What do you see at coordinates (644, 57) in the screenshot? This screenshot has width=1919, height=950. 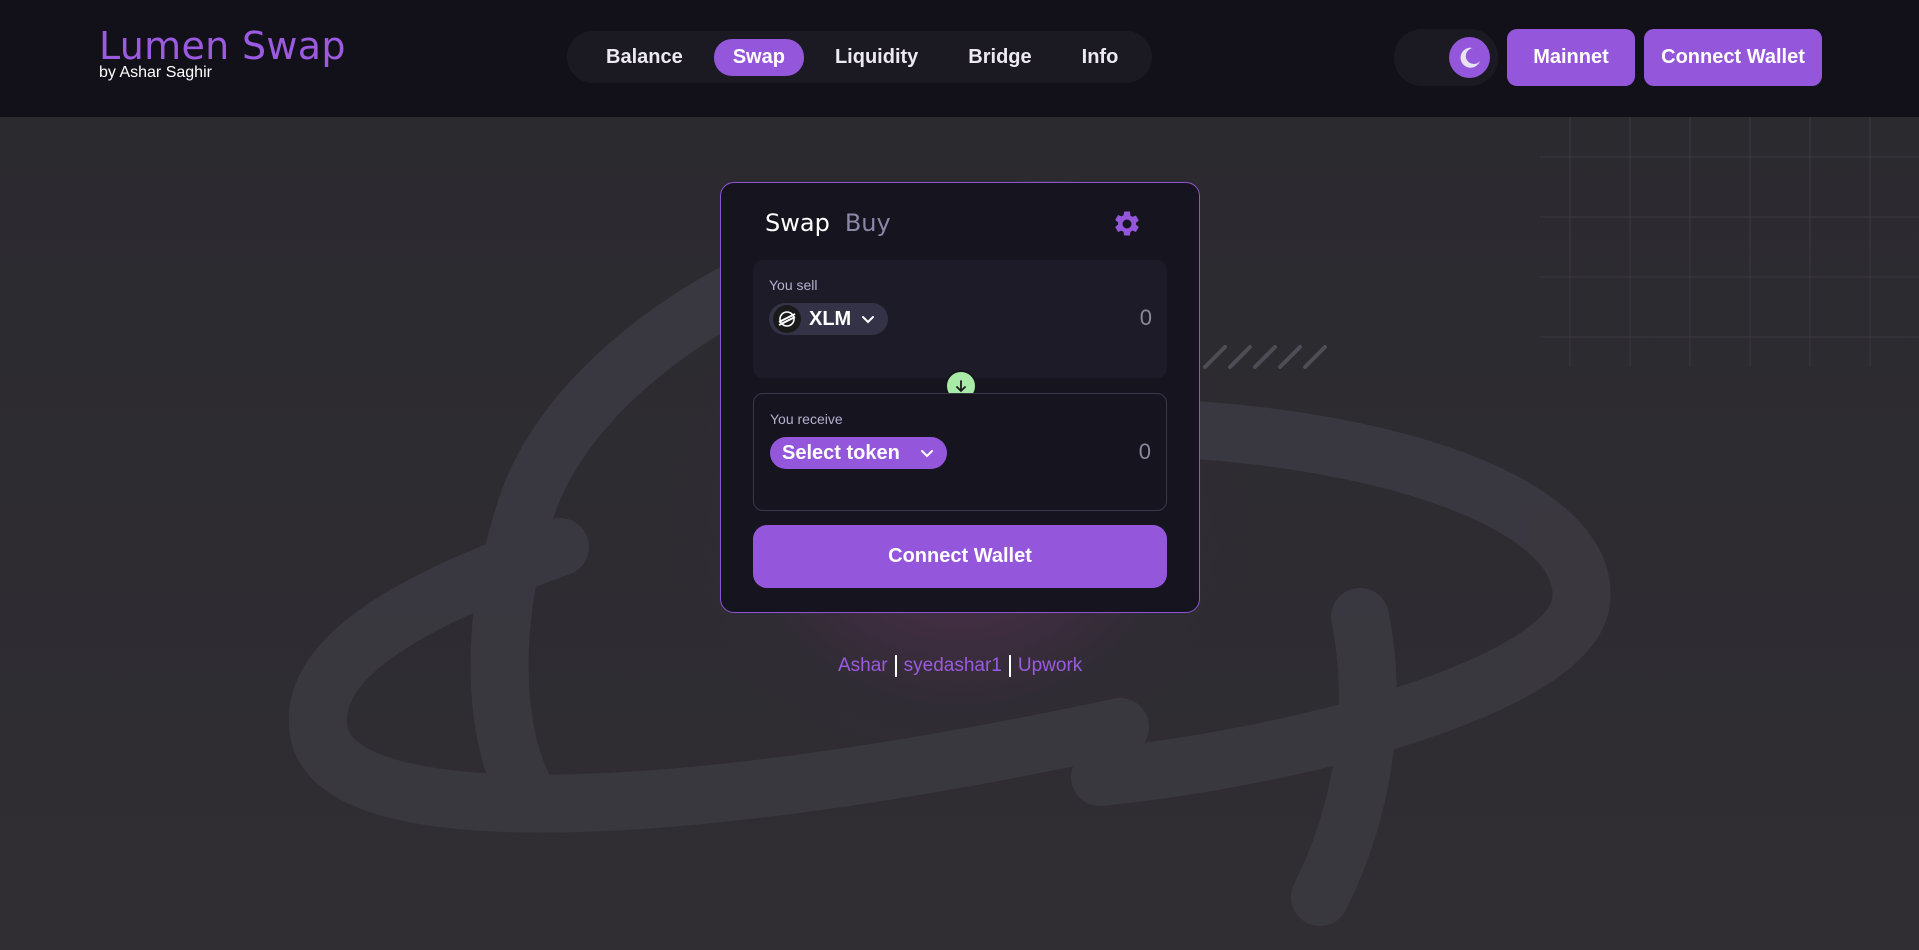 I see `nav-item-balance: Balance` at bounding box center [644, 57].